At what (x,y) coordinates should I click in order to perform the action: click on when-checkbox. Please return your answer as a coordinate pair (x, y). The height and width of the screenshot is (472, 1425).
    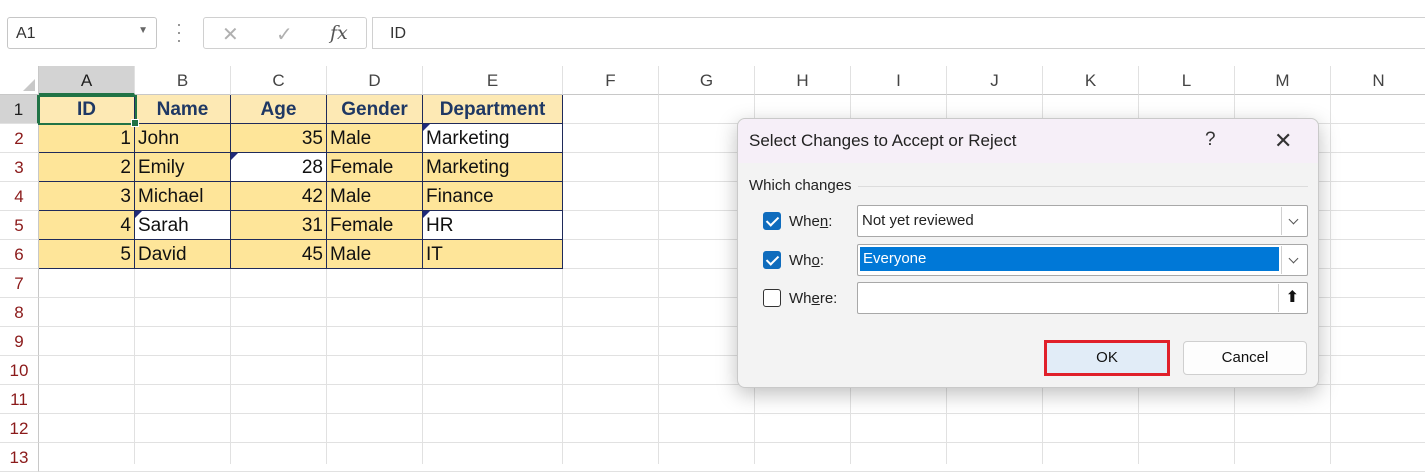
    Looking at the image, I should click on (772, 221).